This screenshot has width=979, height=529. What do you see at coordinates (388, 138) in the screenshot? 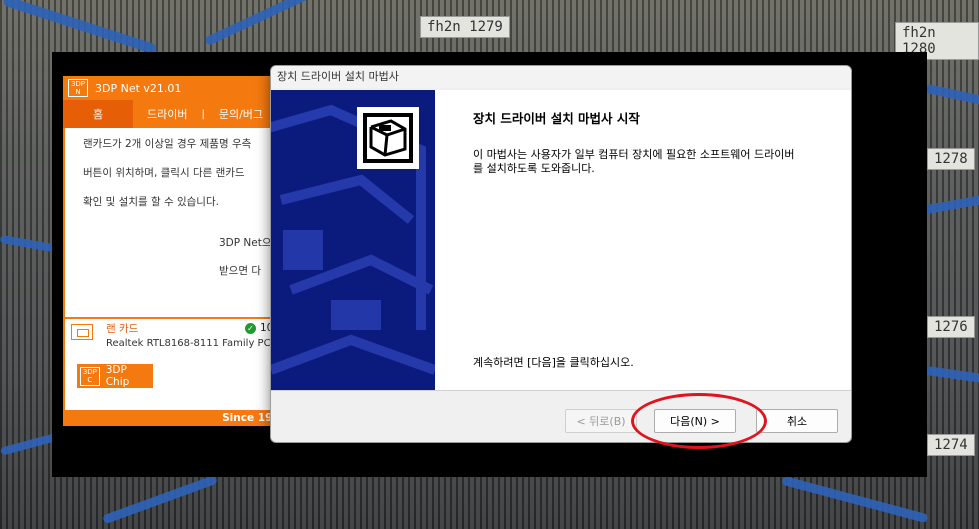
I see `hardware-install-icon` at bounding box center [388, 138].